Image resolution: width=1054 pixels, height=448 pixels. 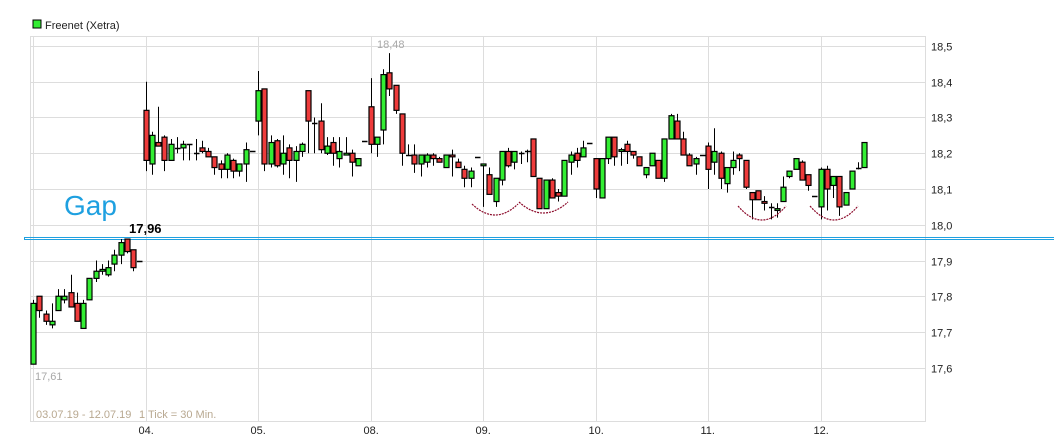 I want to click on min-label: 17,61, so click(x=49, y=377).